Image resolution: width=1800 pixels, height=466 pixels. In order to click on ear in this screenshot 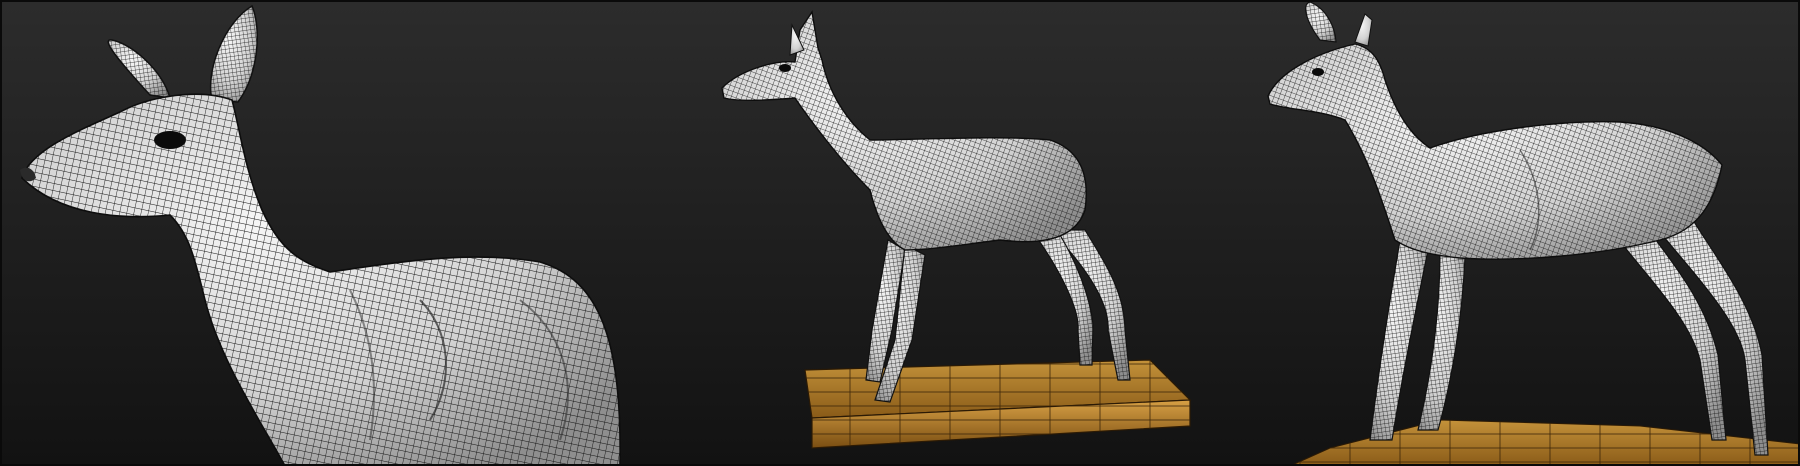, I will do `click(1363, 30)`.